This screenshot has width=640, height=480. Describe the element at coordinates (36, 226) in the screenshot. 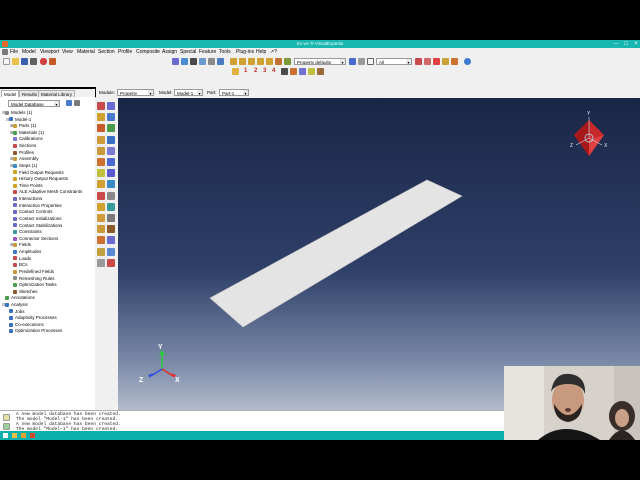

I see `tree-item: Contact Stabilizations` at that location.